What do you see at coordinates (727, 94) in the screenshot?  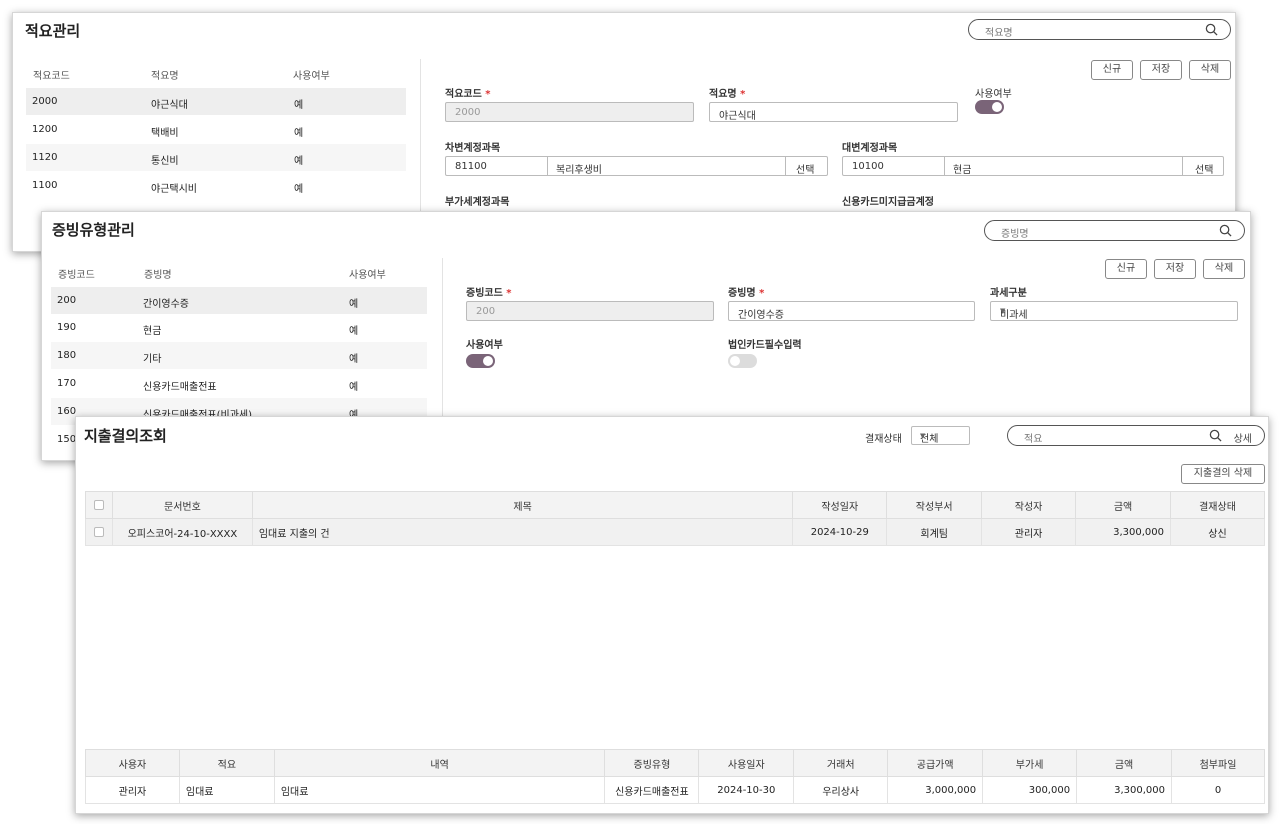 I see `name-label: 적요명 *` at bounding box center [727, 94].